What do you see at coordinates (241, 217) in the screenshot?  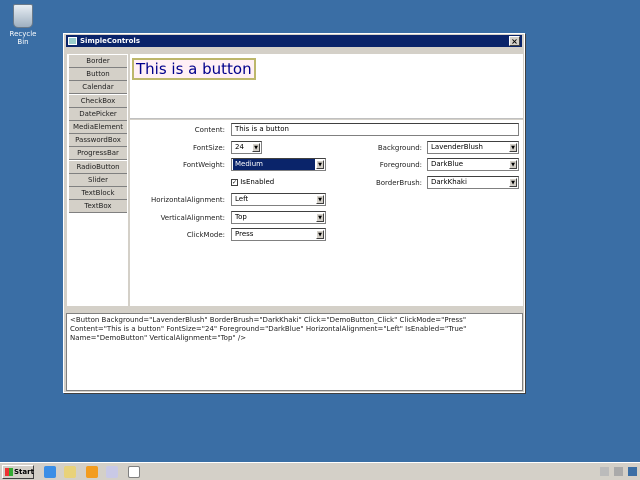 I see `valign-value: Top` at bounding box center [241, 217].